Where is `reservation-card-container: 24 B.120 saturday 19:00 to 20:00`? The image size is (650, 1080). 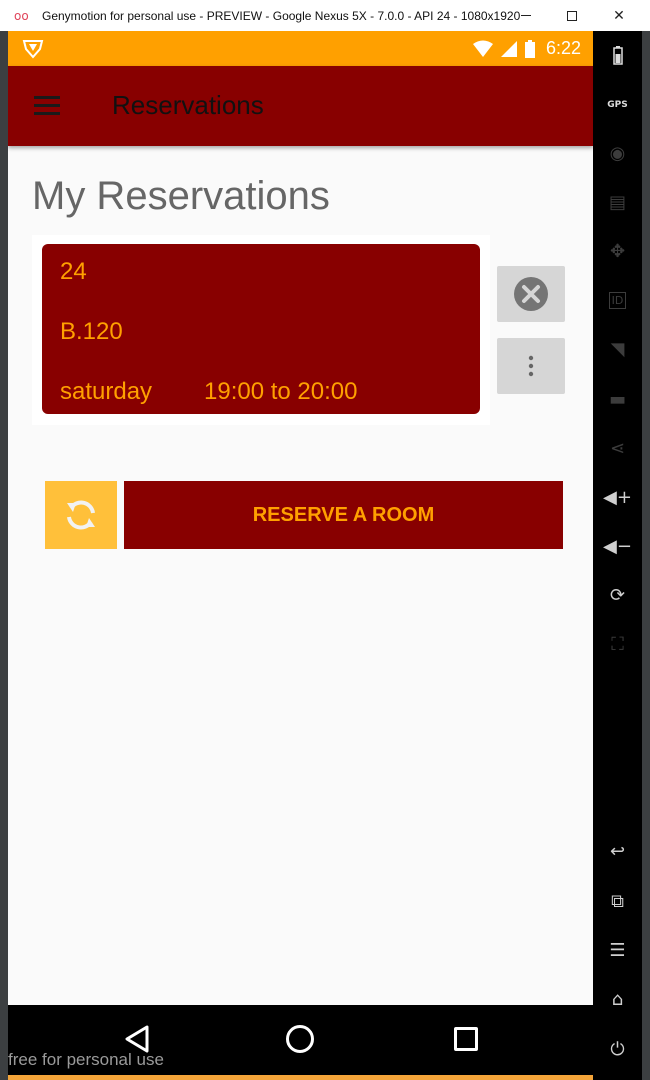 reservation-card-container: 24 B.120 saturday 19:00 to 20:00 is located at coordinates (261, 330).